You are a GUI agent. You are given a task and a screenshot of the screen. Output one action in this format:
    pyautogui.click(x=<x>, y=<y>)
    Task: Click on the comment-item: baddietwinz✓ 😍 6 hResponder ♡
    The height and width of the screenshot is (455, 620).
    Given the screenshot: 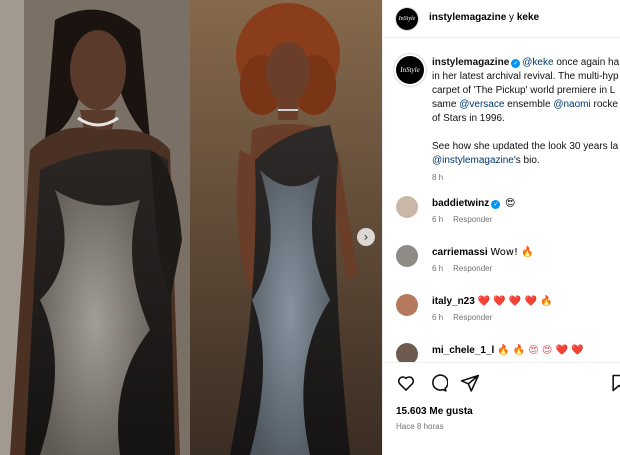 What is the action you would take?
    pyautogui.click(x=508, y=214)
    